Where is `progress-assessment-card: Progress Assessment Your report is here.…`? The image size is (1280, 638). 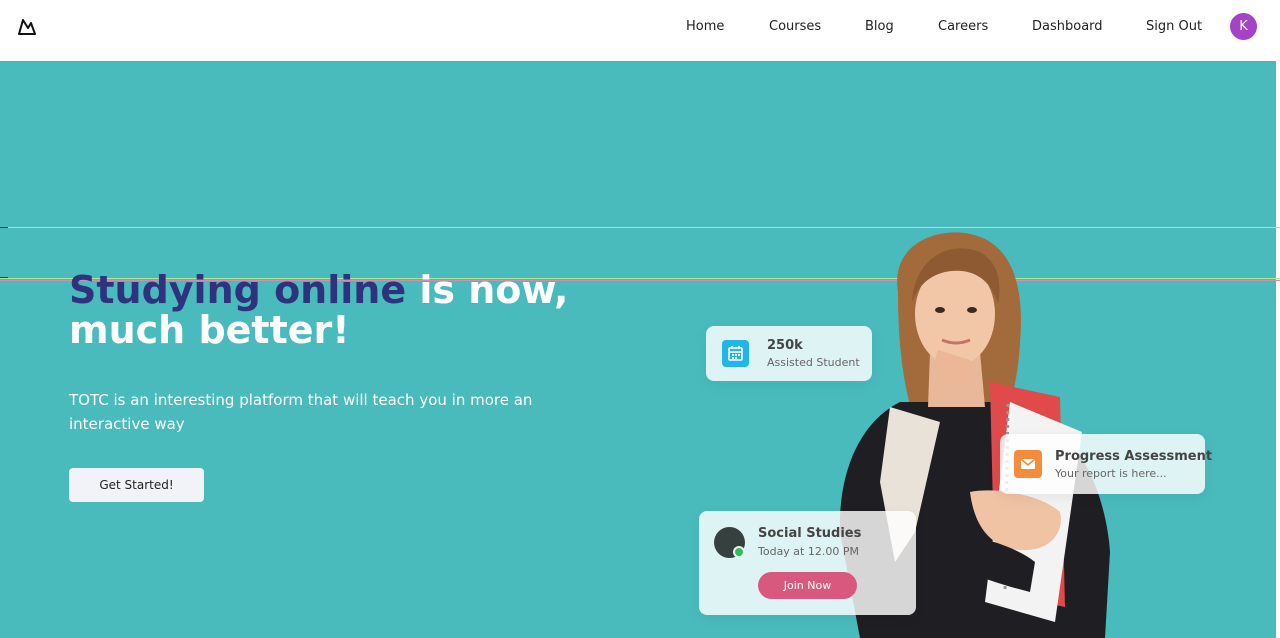
progress-assessment-card: Progress Assessment Your report is here.… is located at coordinates (1106, 464).